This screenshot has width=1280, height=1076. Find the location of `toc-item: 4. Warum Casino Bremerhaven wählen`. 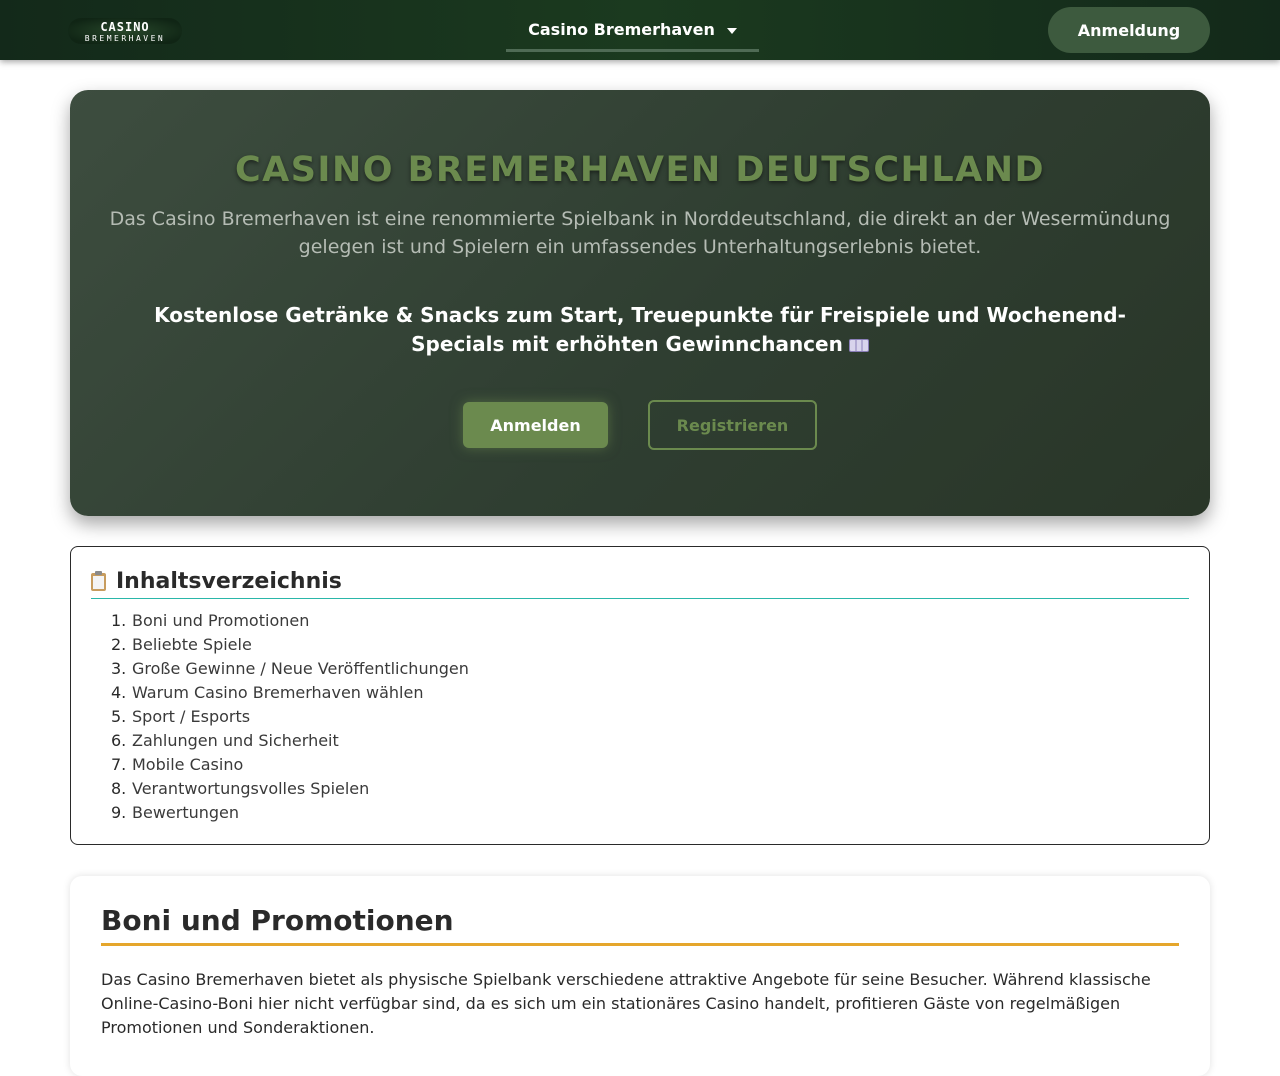

toc-item: 4. Warum Casino Bremerhaven wählen is located at coordinates (290, 693).